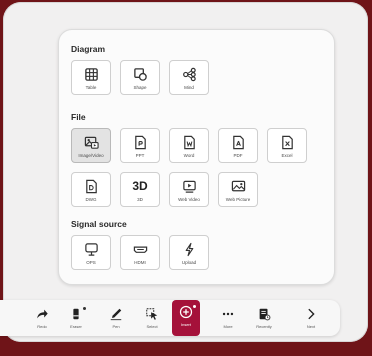 This screenshot has width=372, height=356. I want to click on section-title-file: File, so click(78, 117).